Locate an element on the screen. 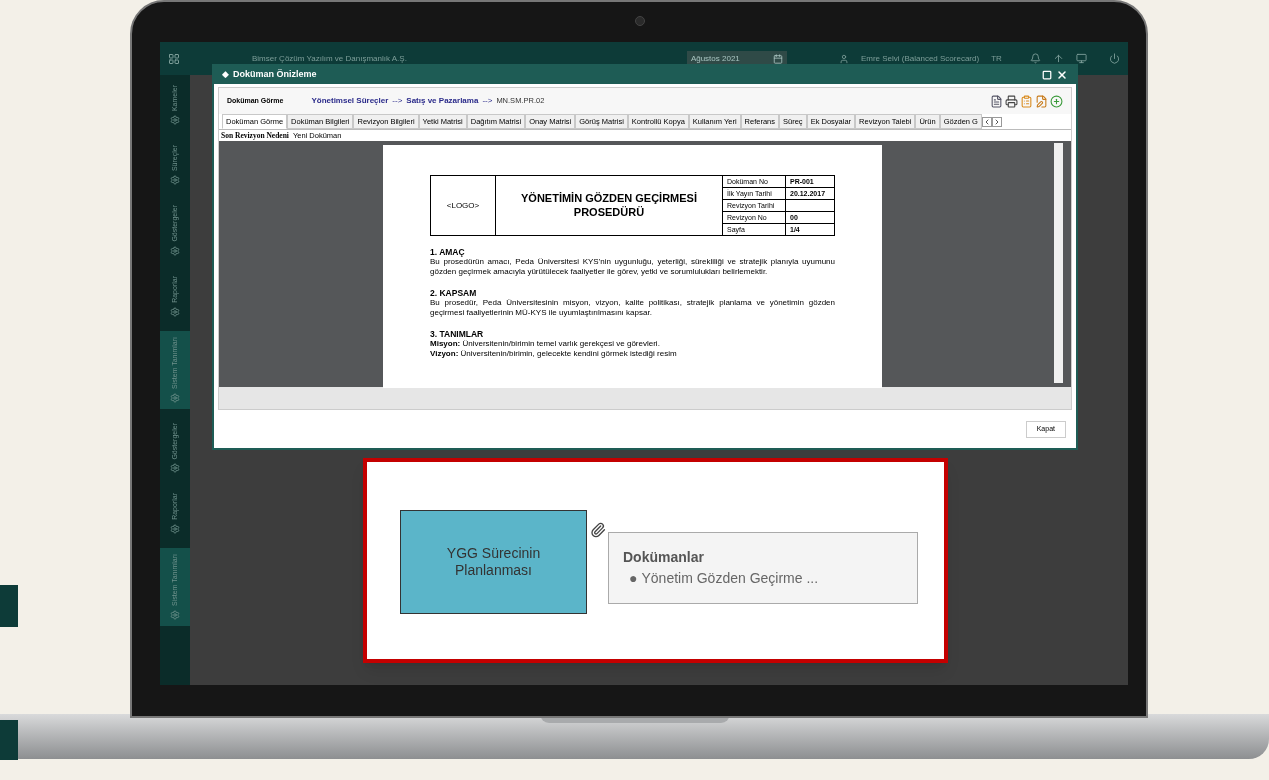 The image size is (1269, 780). documents-title: Dokümanlar is located at coordinates (664, 557).